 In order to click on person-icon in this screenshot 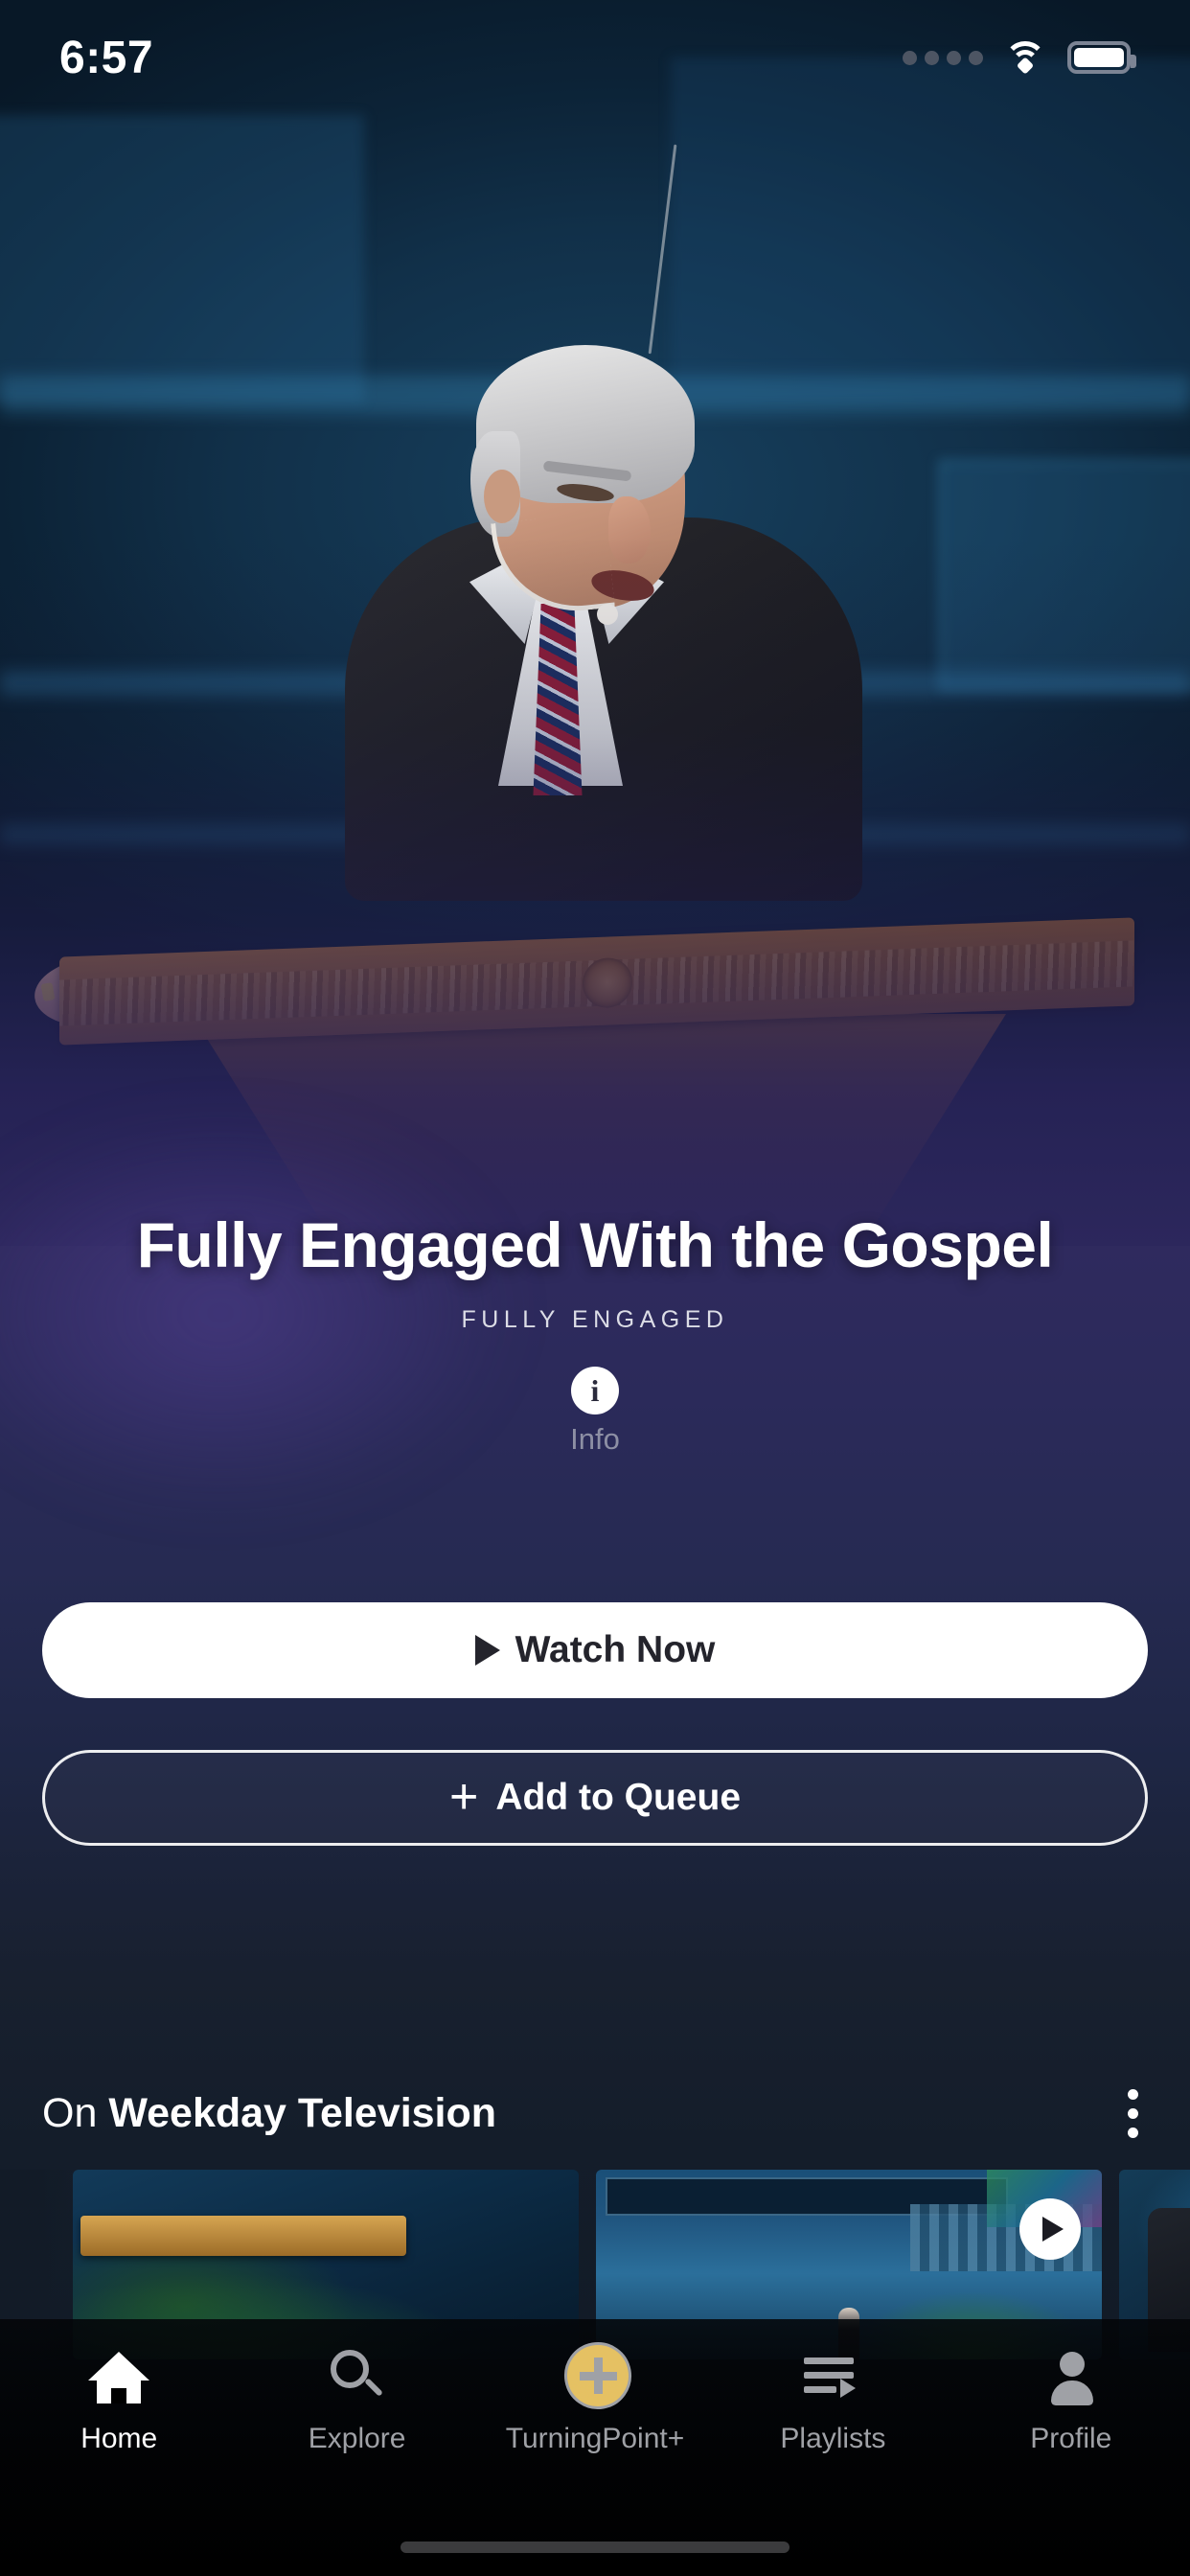, I will do `click(1071, 2376)`.